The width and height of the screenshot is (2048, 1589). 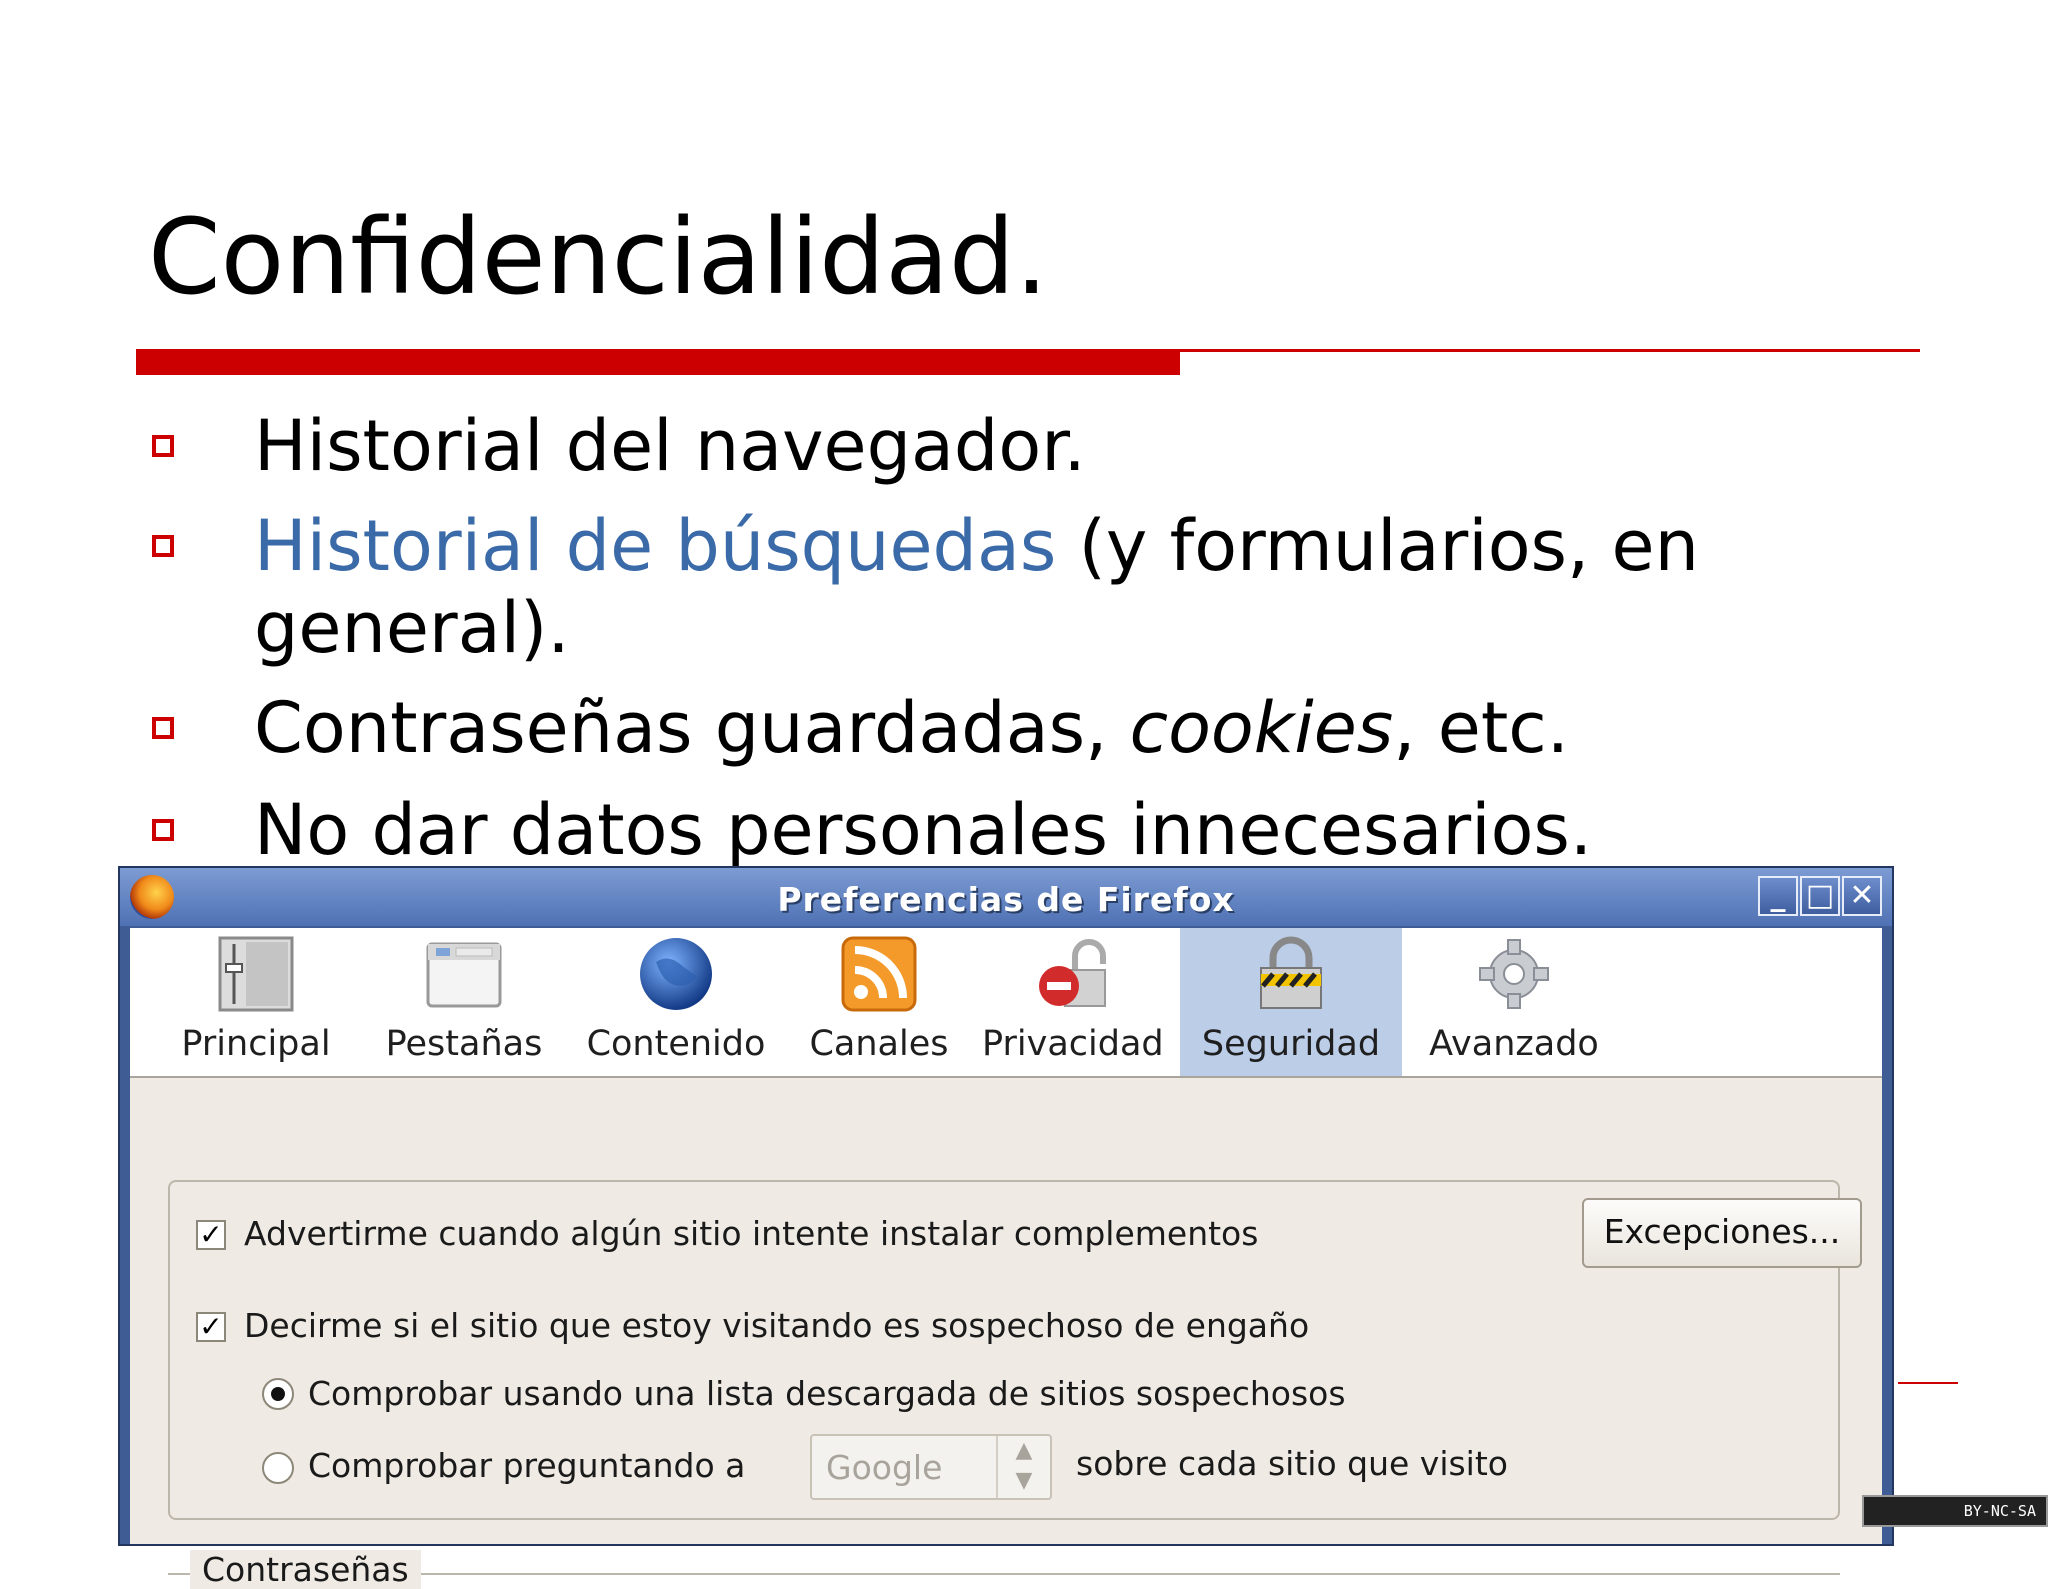 What do you see at coordinates (879, 1044) in the screenshot?
I see `tab-label: Canales` at bounding box center [879, 1044].